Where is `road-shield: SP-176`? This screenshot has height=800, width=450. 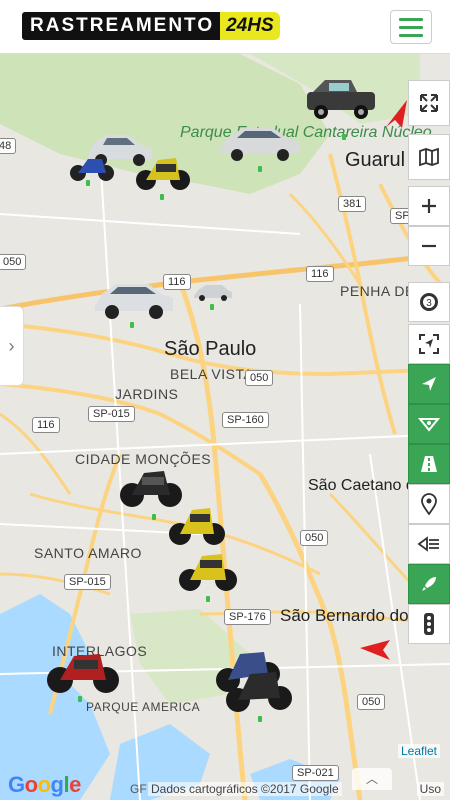 road-shield: SP-176 is located at coordinates (247, 617).